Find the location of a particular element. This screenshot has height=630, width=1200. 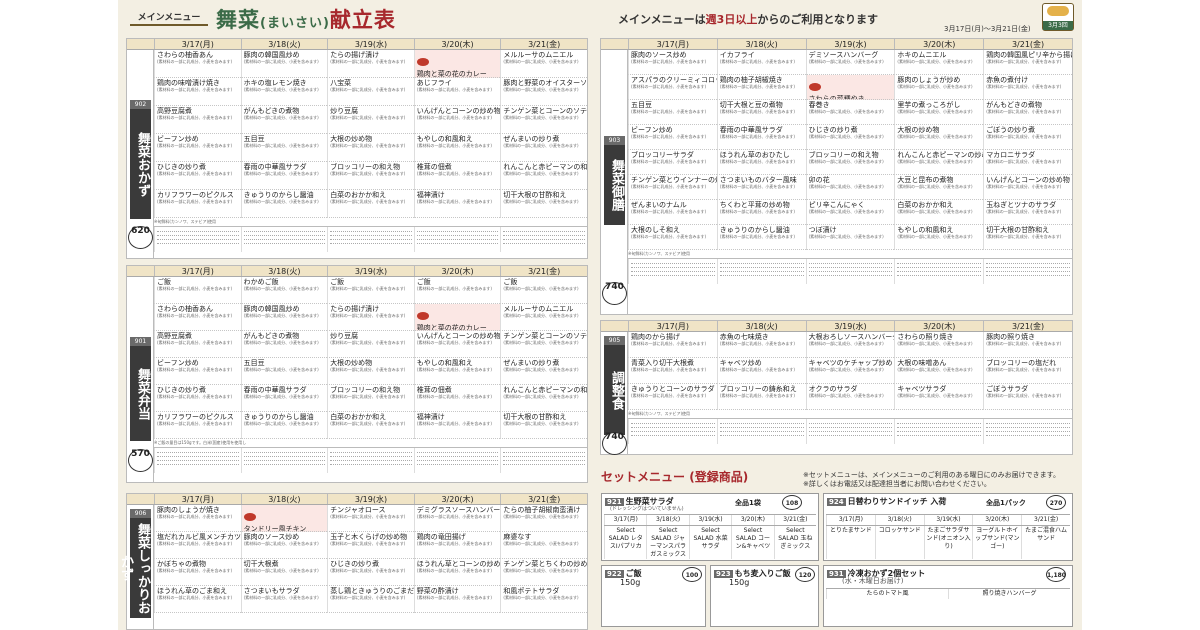

dish-name: ごぼうサラダ is located at coordinates (1028, 389).